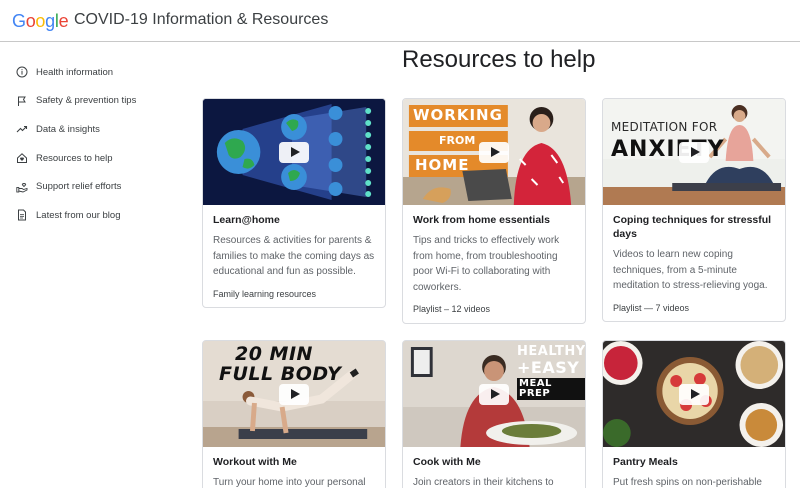 The image size is (800, 488). I want to click on sidebar-item-data-insights: Data & insights, so click(92, 129).